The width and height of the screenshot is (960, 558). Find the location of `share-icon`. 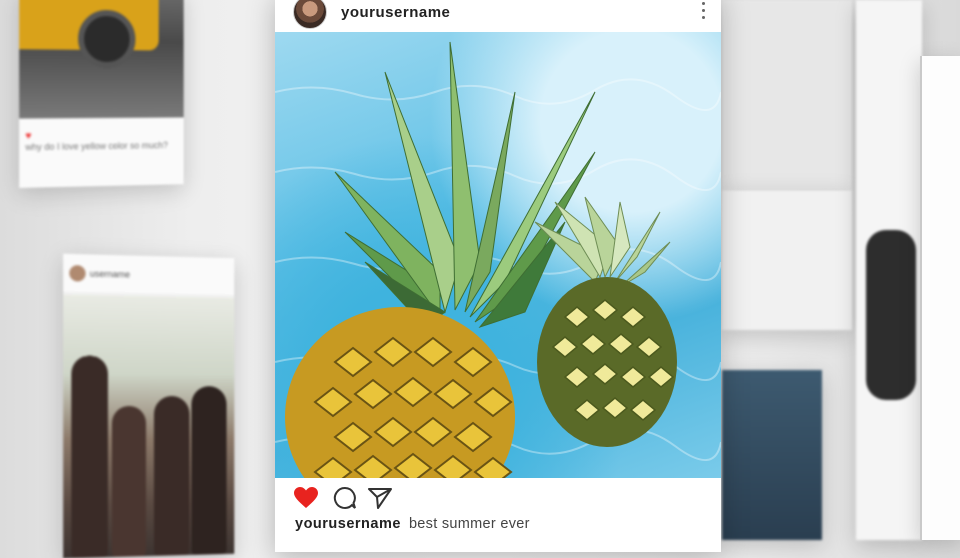

share-icon is located at coordinates (380, 498).